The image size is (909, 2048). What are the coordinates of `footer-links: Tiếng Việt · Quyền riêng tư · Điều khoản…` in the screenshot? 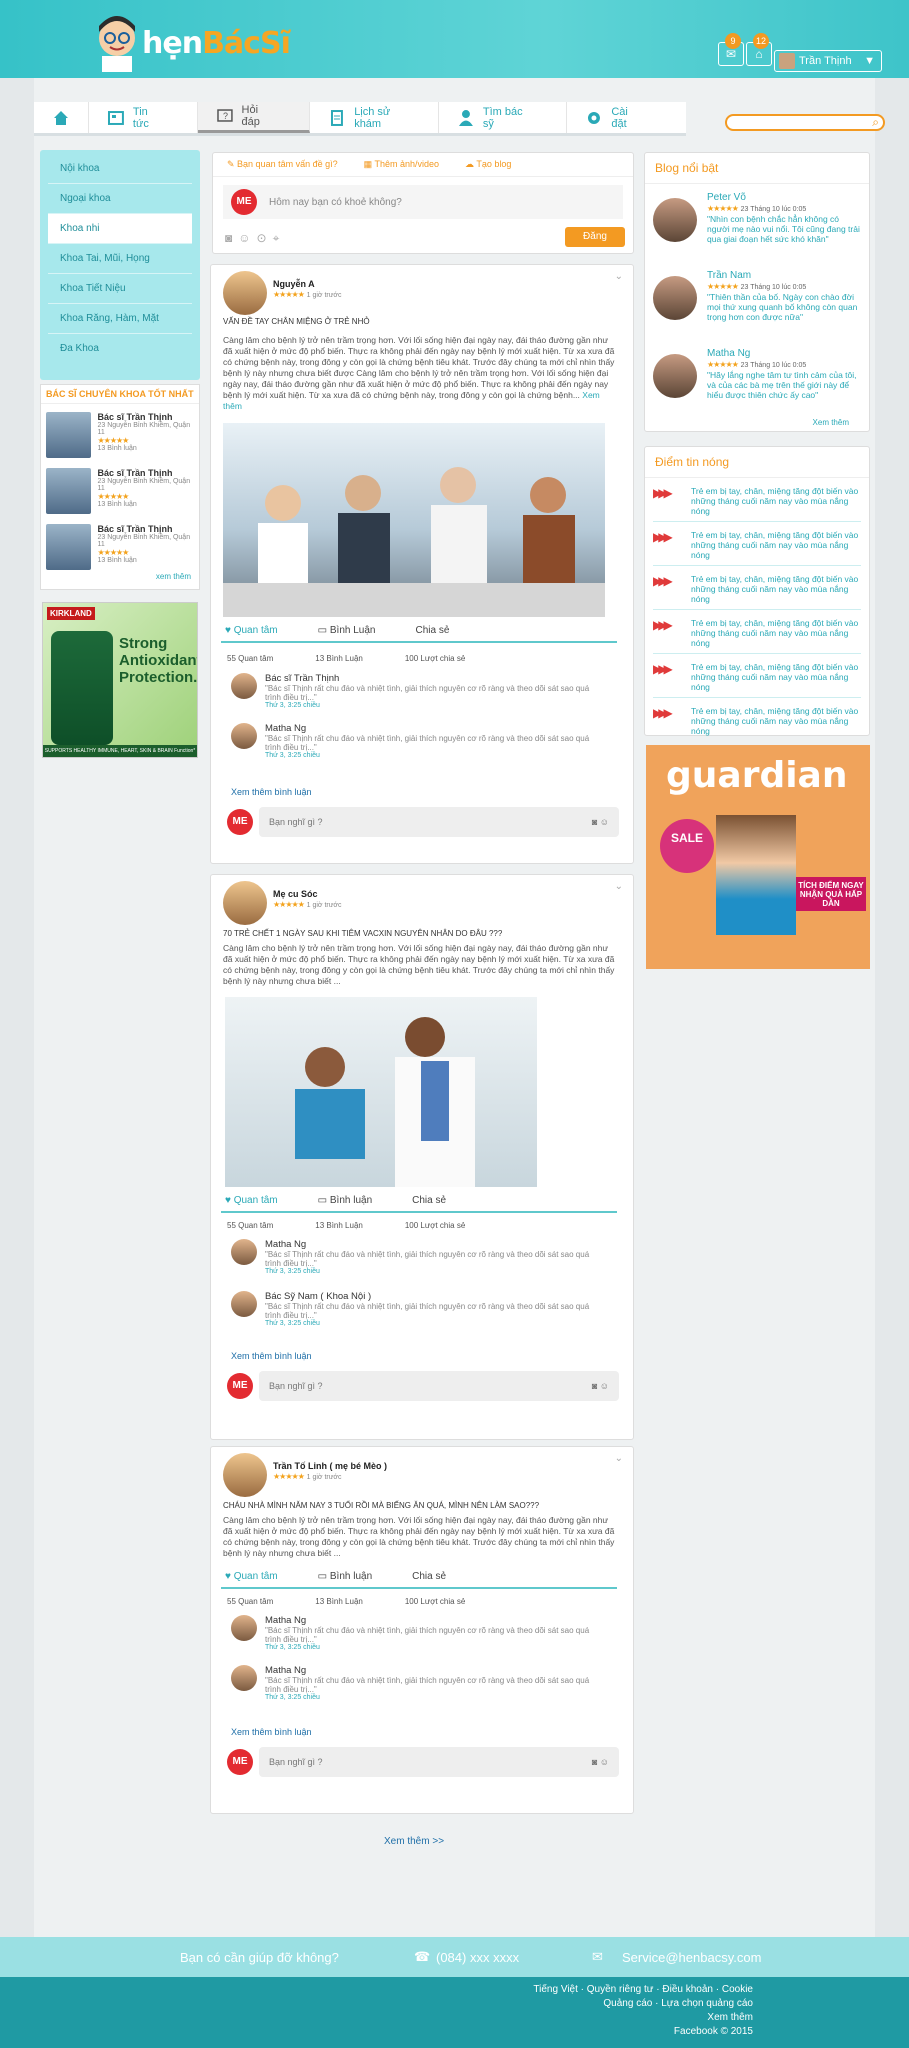 It's located at (376, 1990).